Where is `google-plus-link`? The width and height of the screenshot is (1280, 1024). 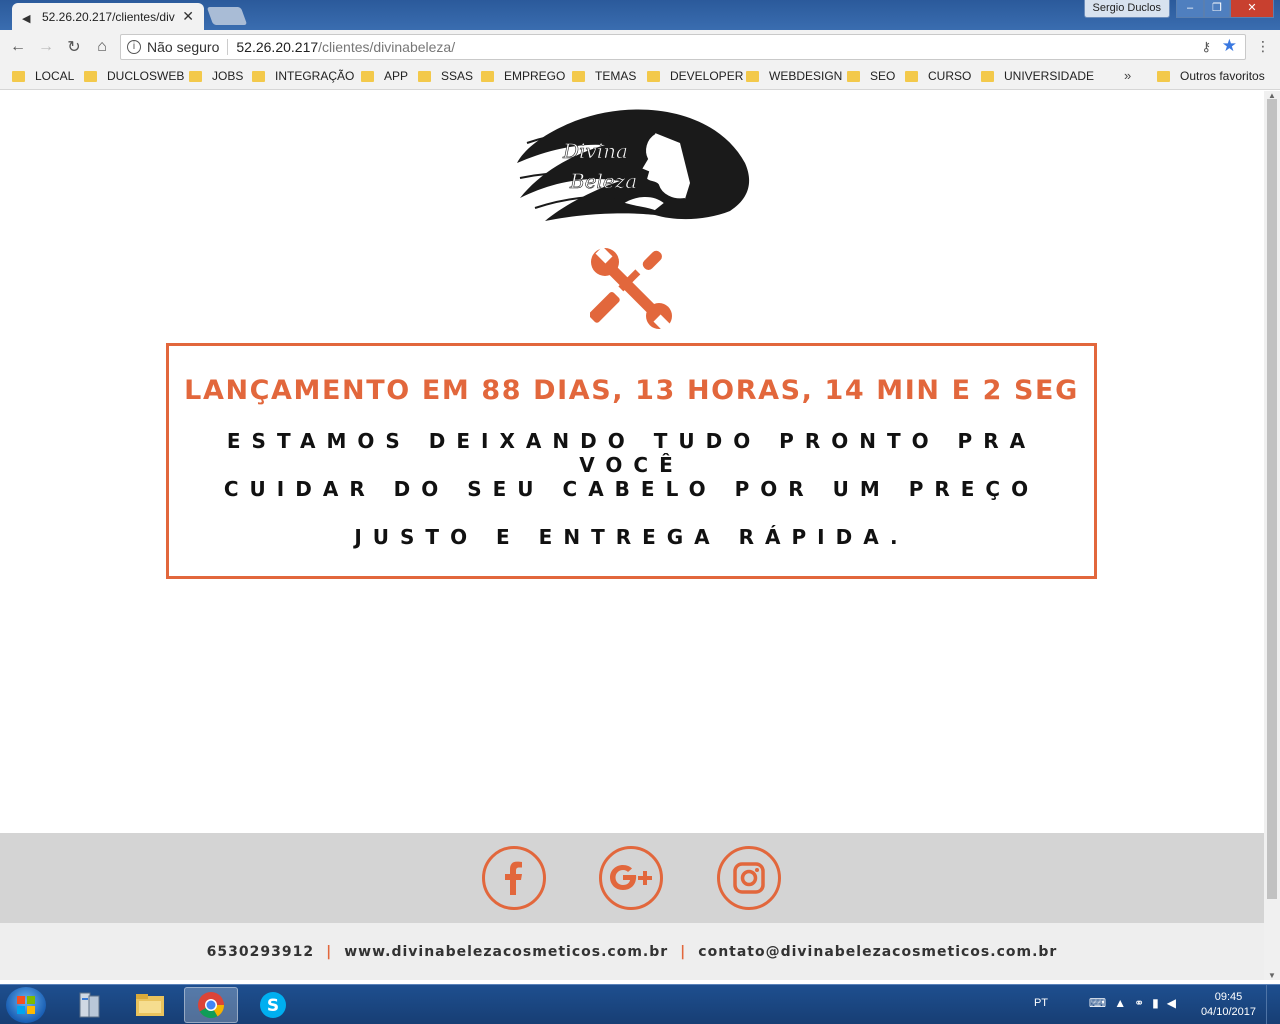 google-plus-link is located at coordinates (631, 878).